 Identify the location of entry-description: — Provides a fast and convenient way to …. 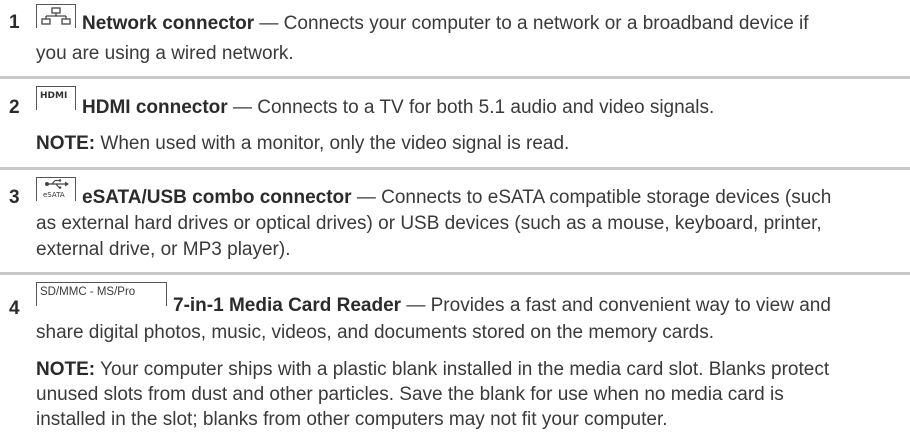
(616, 305).